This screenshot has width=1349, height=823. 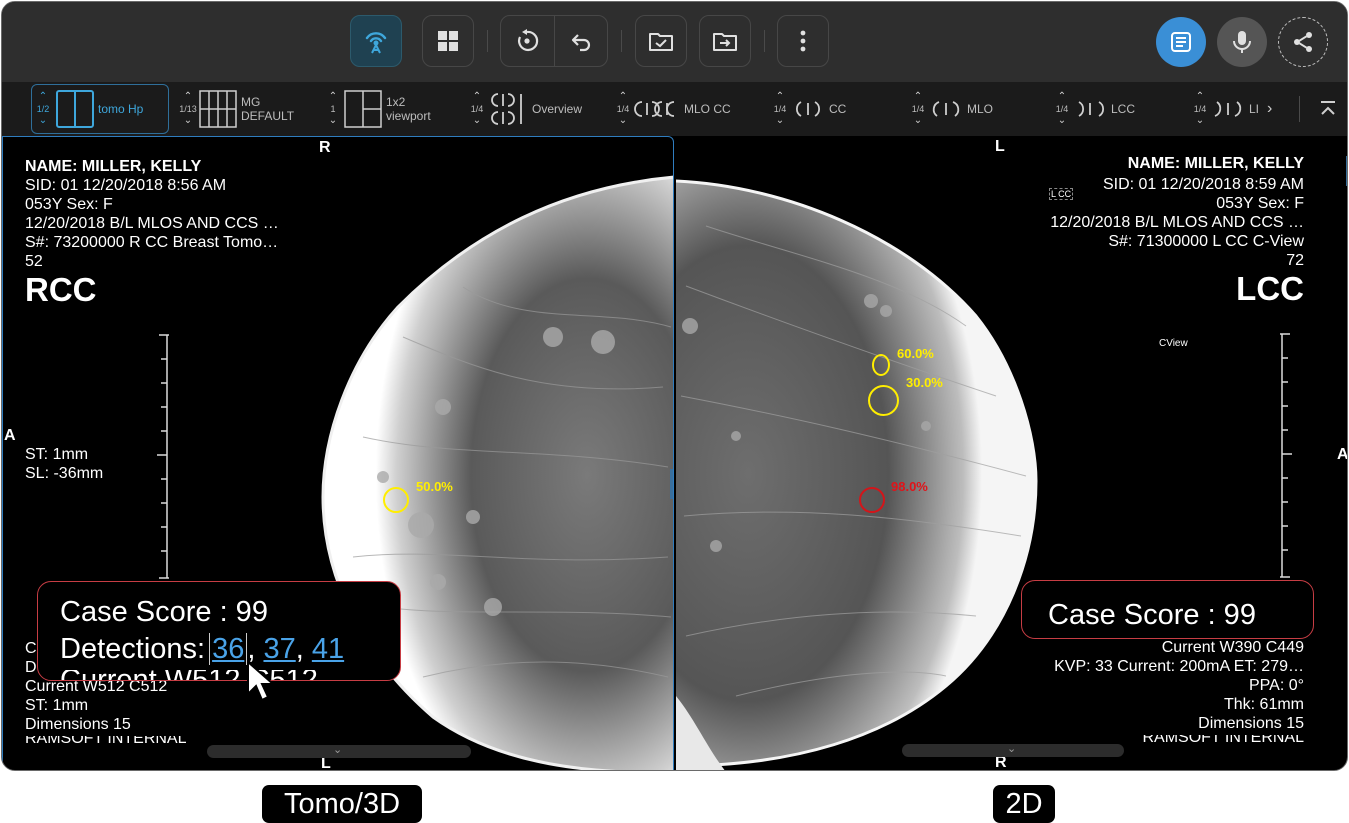 I want to click on detection-score: 30.0%, so click(x=924, y=382).